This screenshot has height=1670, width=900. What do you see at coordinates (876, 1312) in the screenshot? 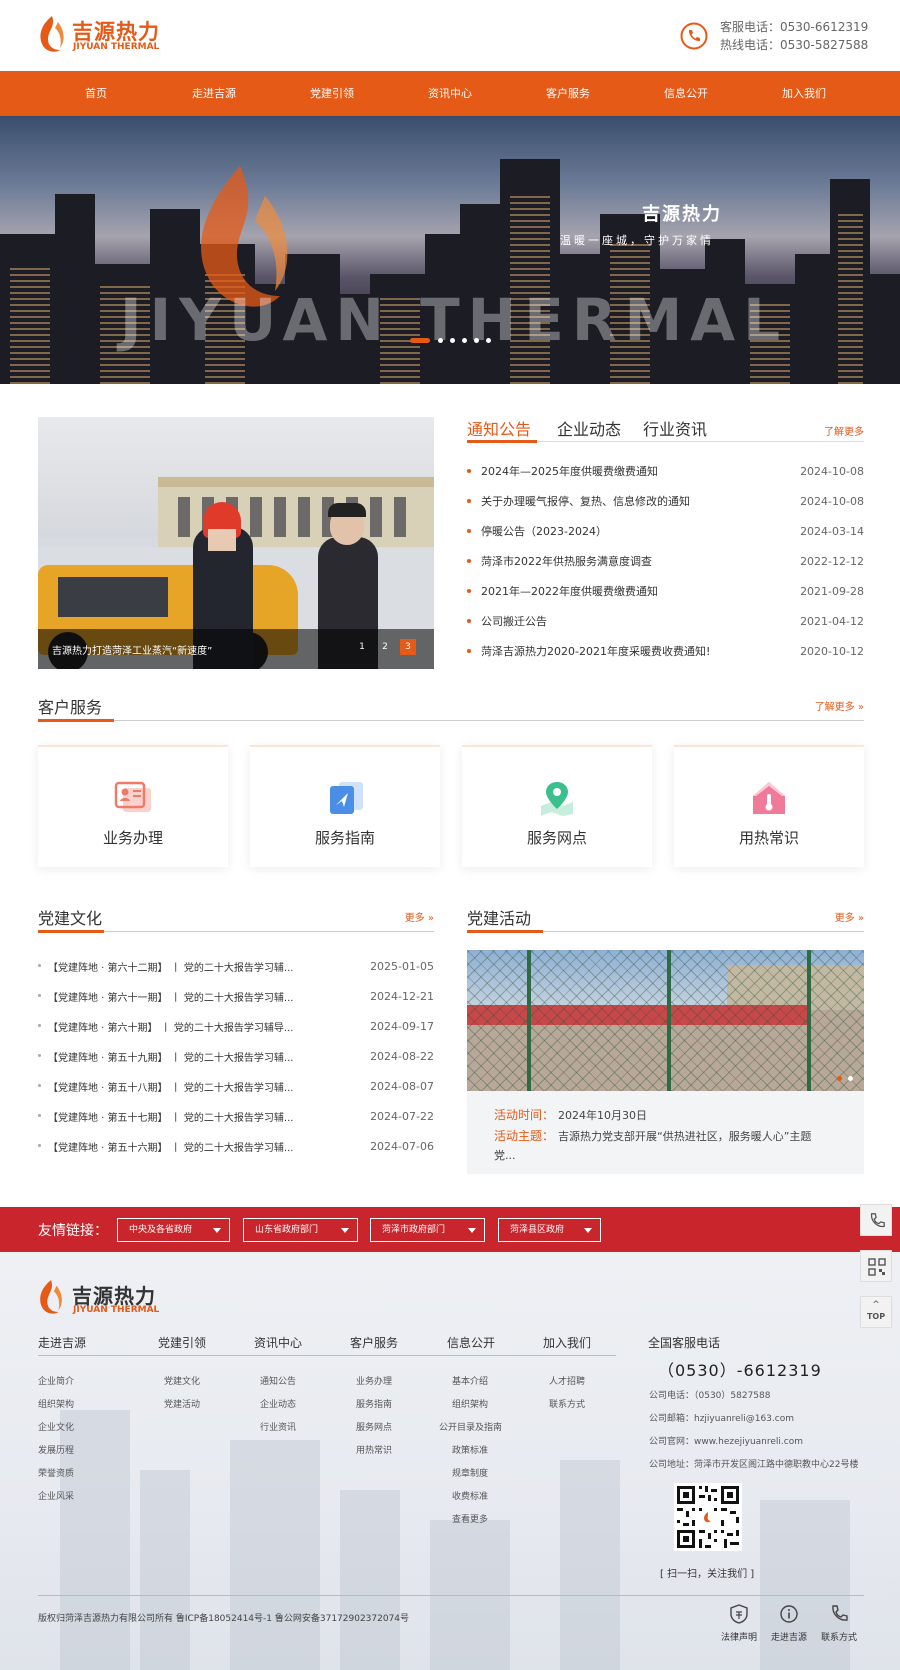
I see `back-to-top-button: ^ TOP` at bounding box center [876, 1312].